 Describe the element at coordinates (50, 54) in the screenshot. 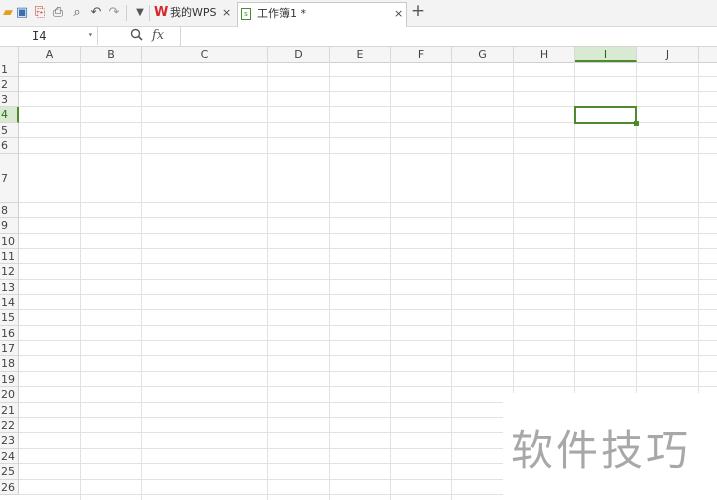

I see `column-header-a: A` at that location.